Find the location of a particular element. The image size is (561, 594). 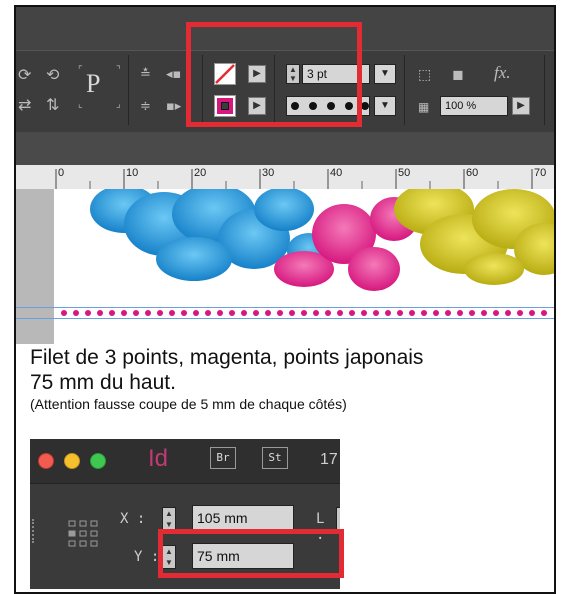

corner-mark-icon: ⌟ is located at coordinates (118, 104).